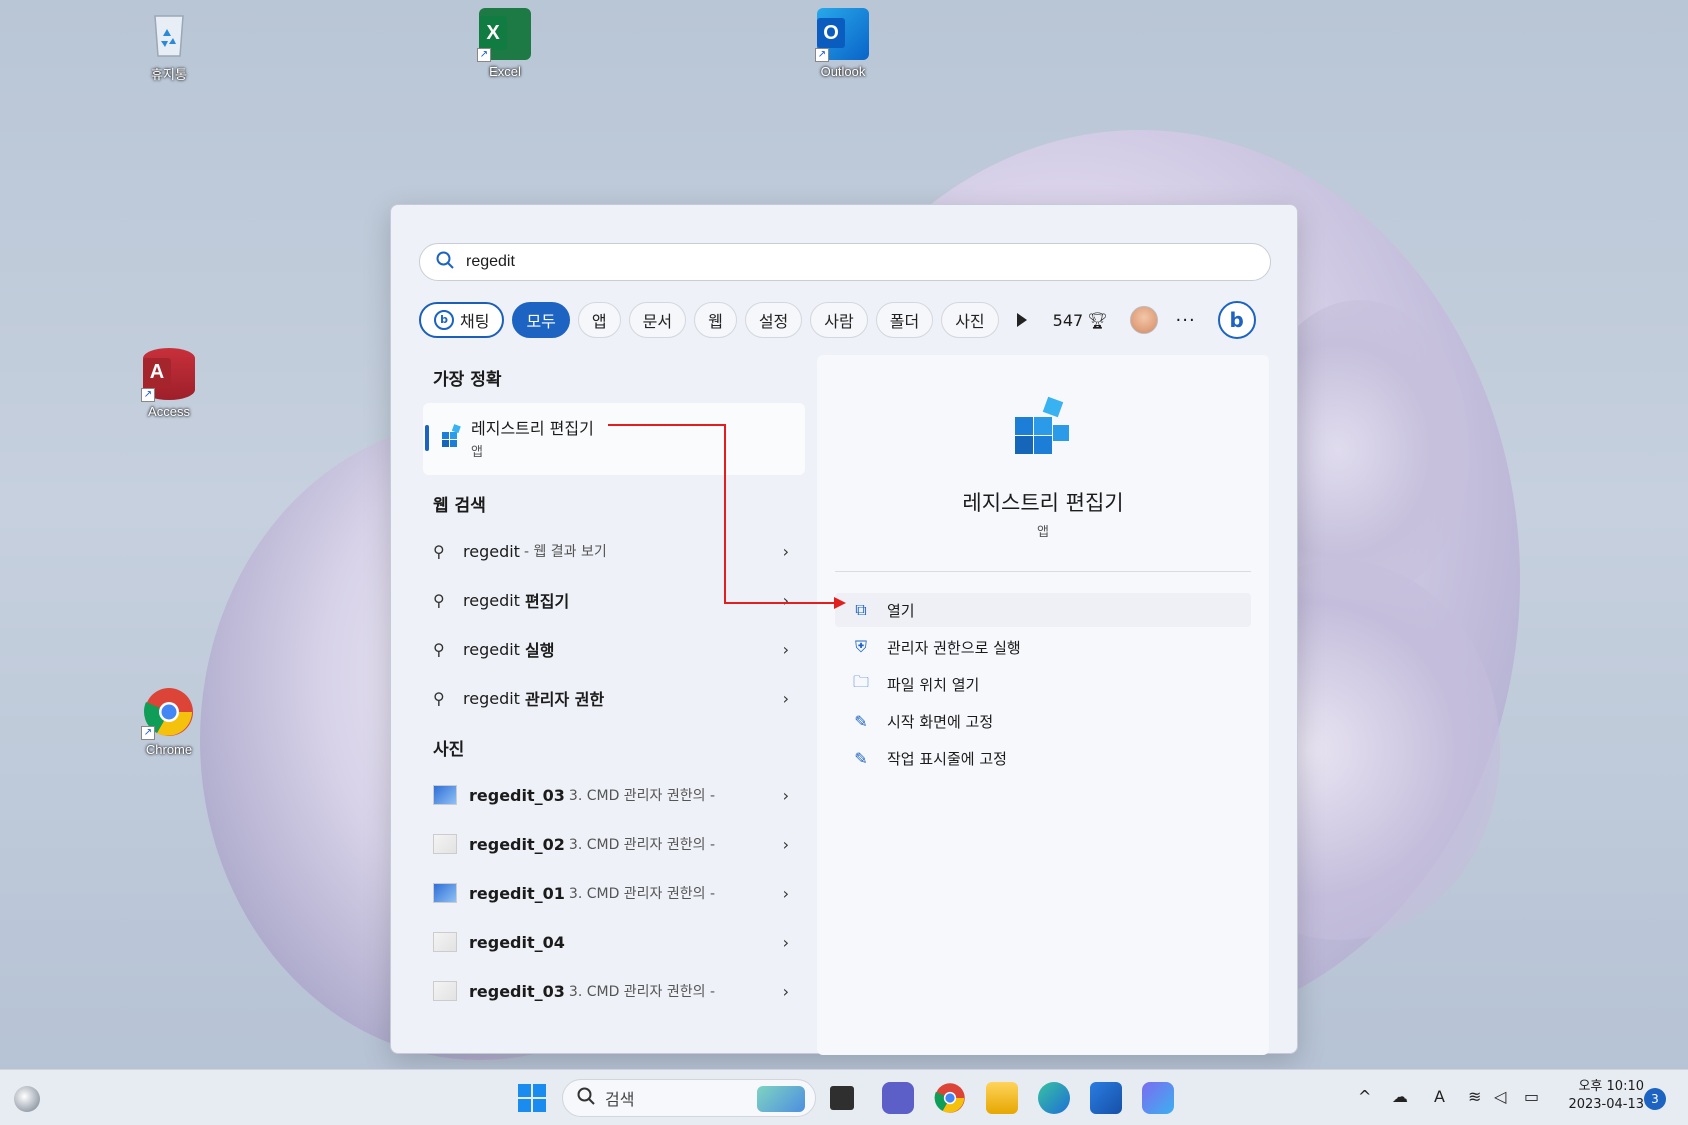  What do you see at coordinates (427, 438) in the screenshot?
I see `selection-indicator` at bounding box center [427, 438].